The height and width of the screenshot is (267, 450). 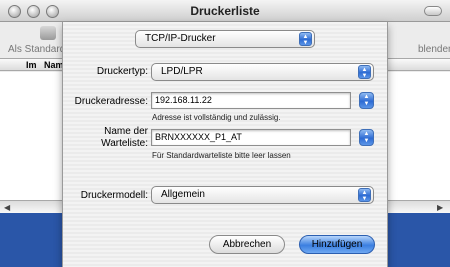 I want to click on toolbar-default-label: Als Standard, so click(x=36, y=49).